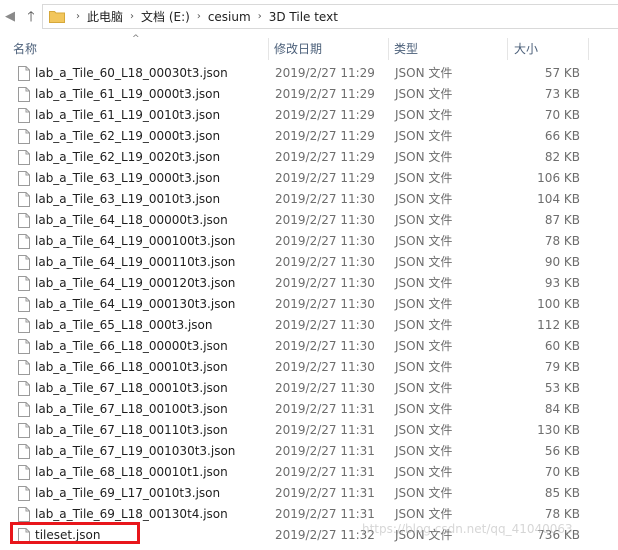 The width and height of the screenshot is (618, 550). Describe the element at coordinates (562, 220) in the screenshot. I see `file-size: 87 KB` at that location.